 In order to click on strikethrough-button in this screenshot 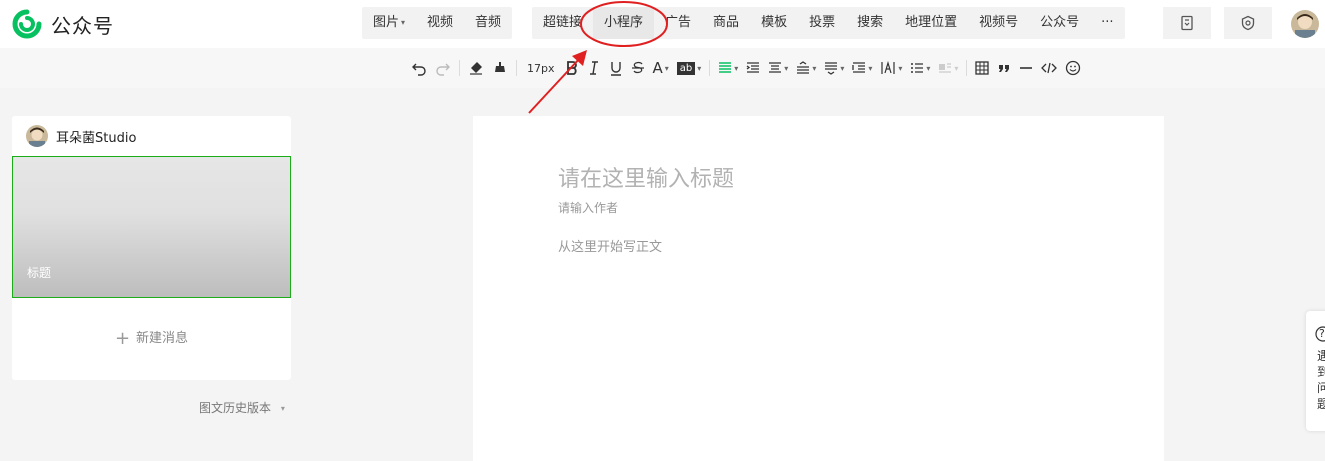, I will do `click(638, 68)`.